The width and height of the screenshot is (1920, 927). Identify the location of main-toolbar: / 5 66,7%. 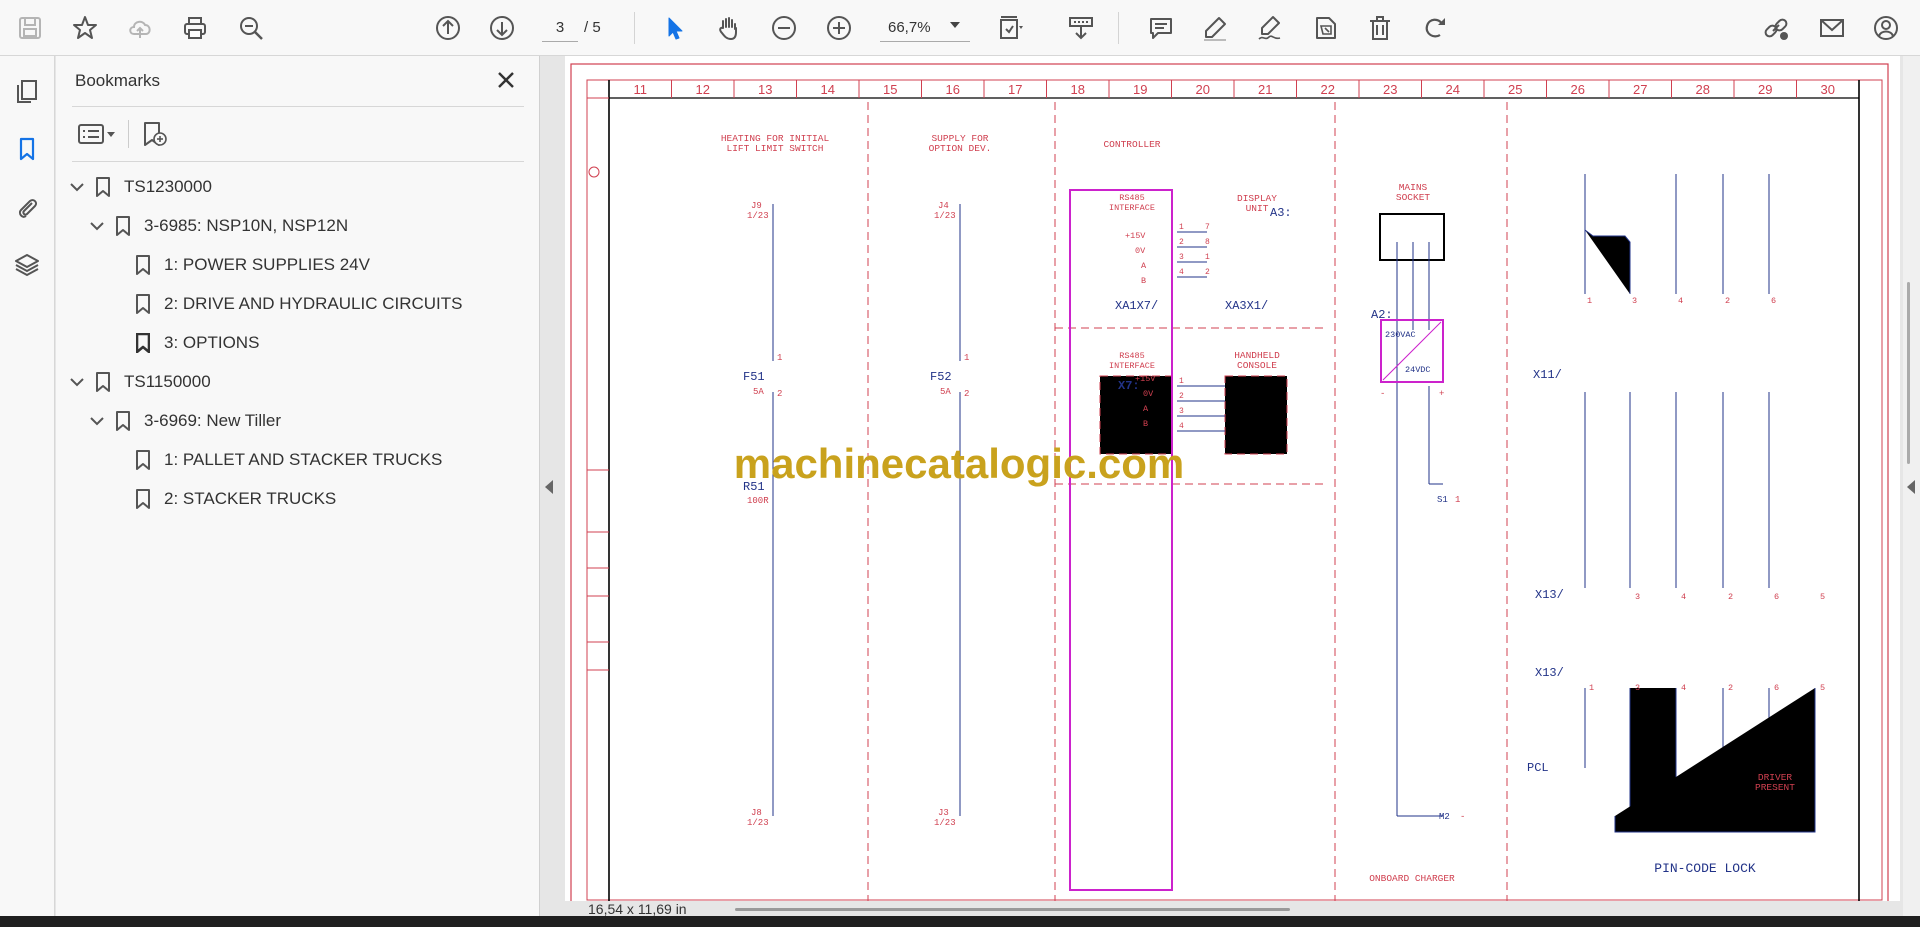
(960, 28).